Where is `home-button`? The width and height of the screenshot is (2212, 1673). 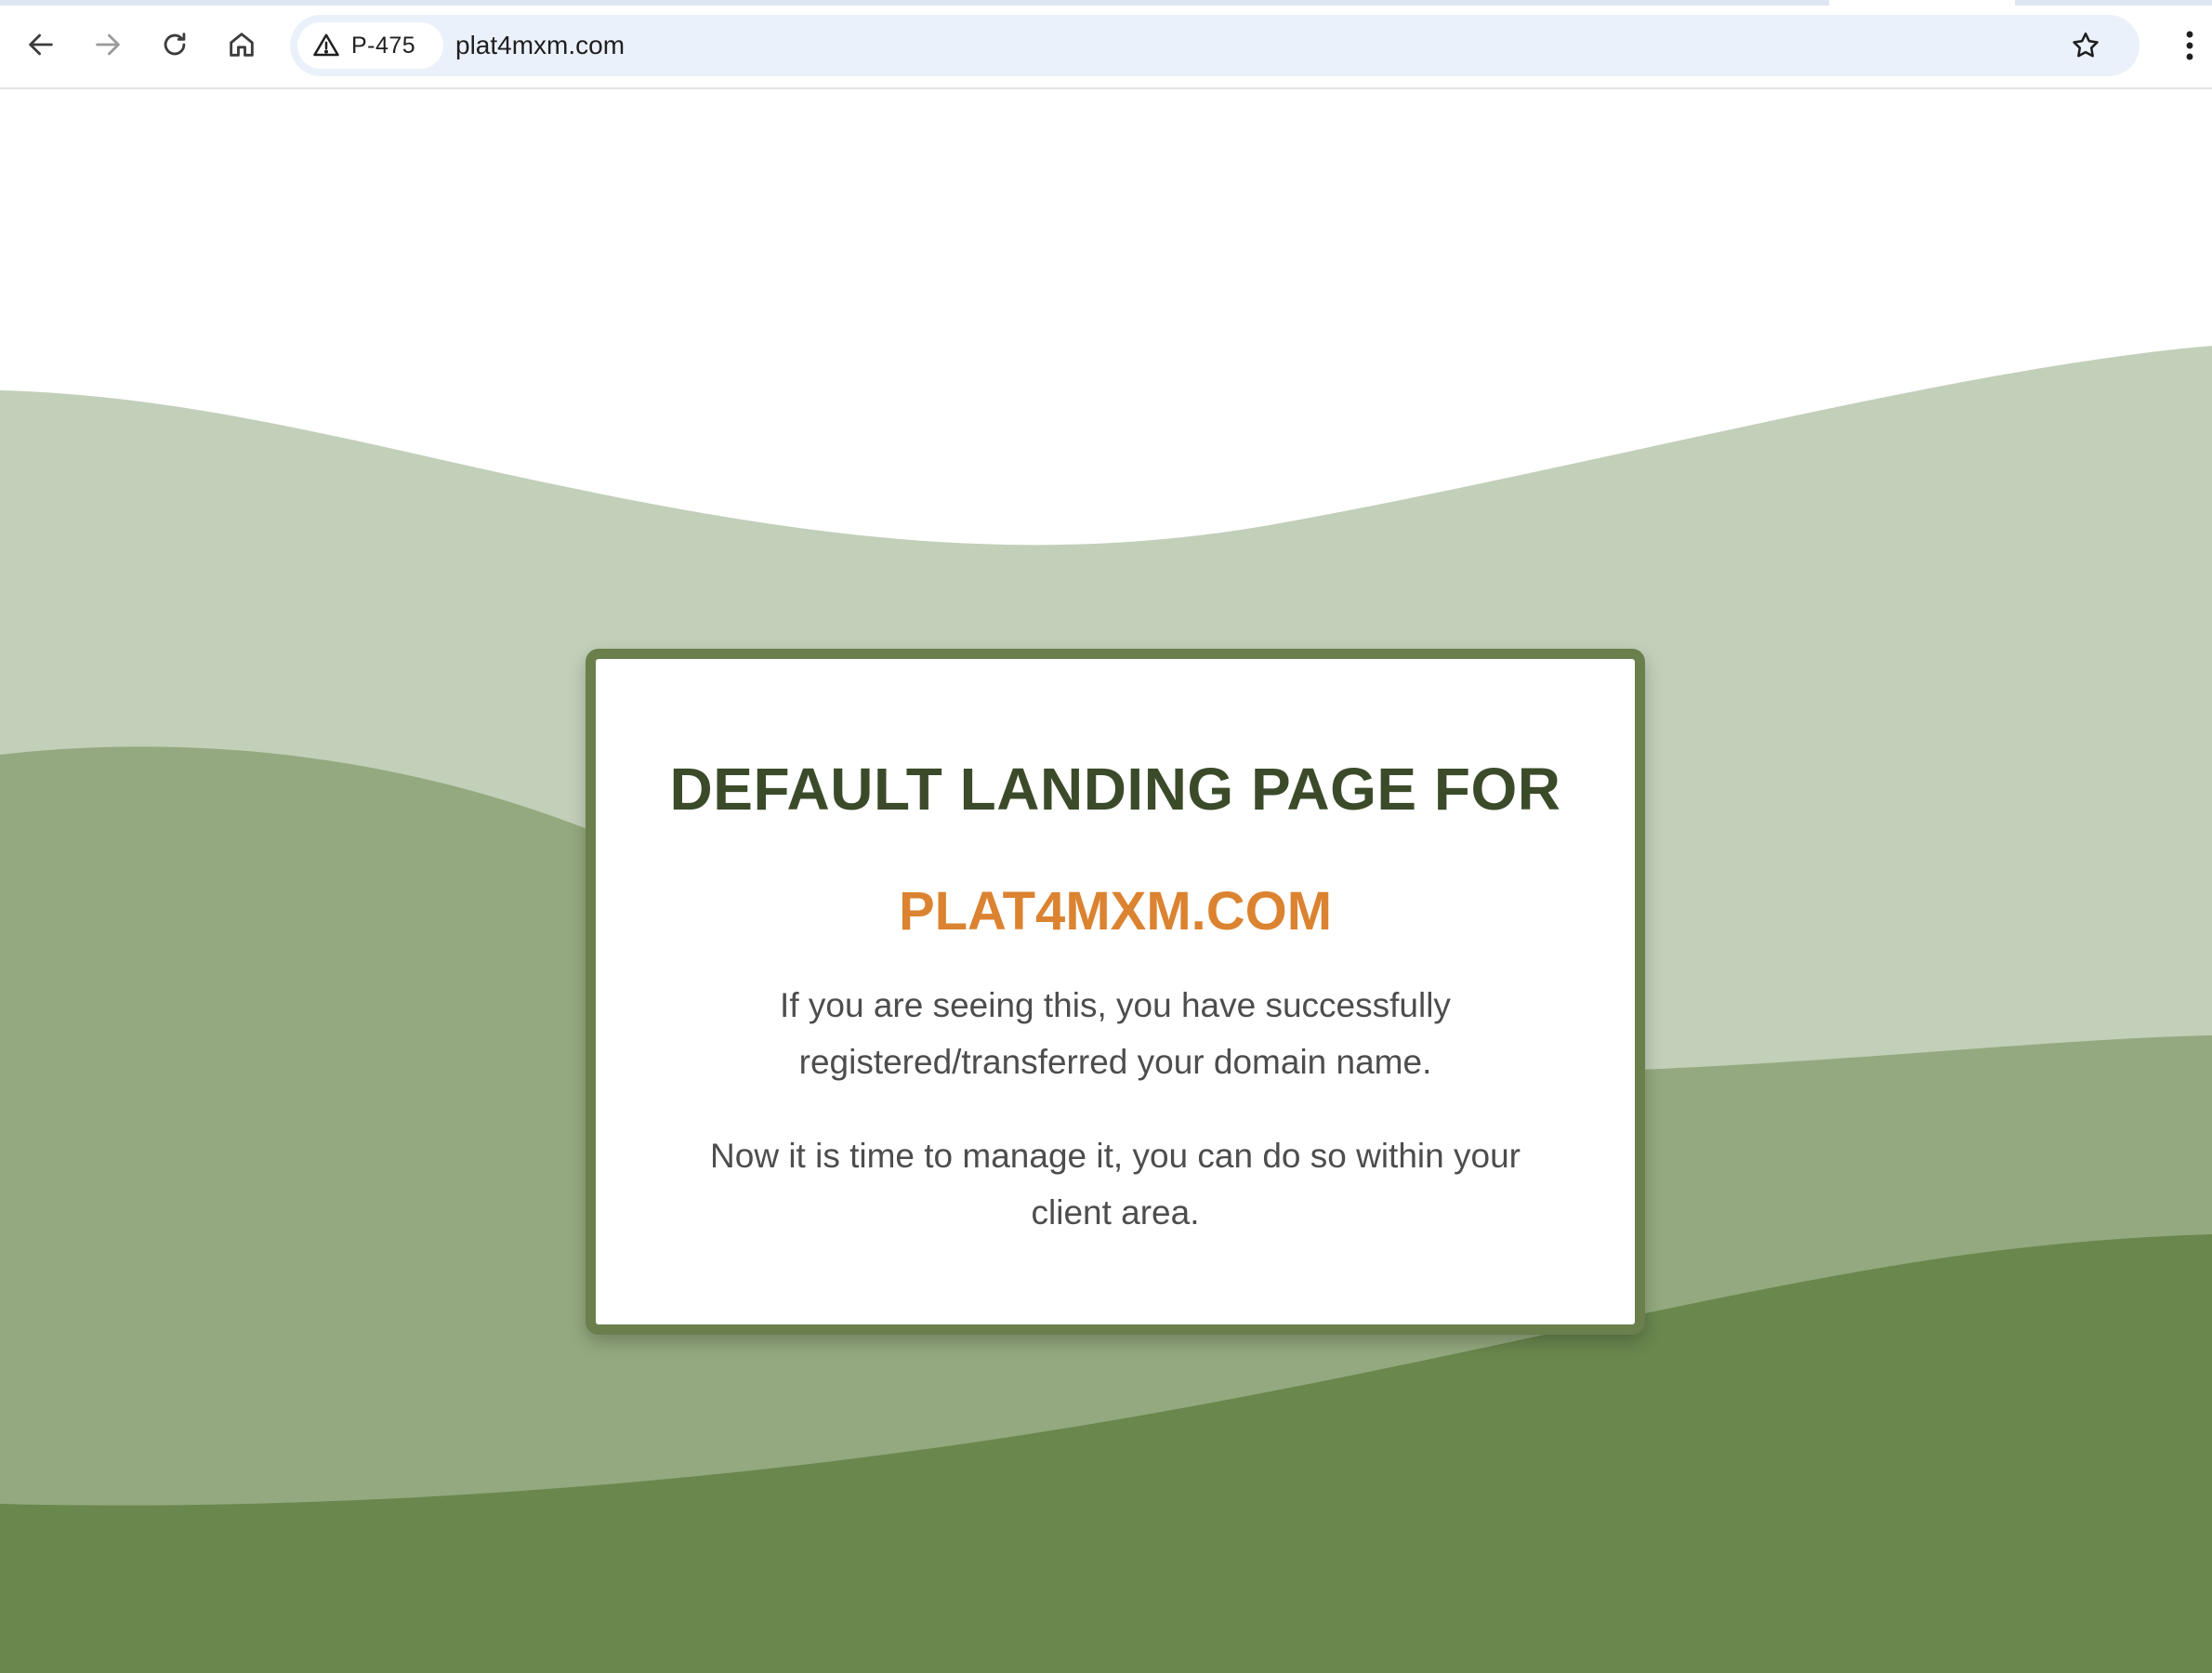
home-button is located at coordinates (241, 44).